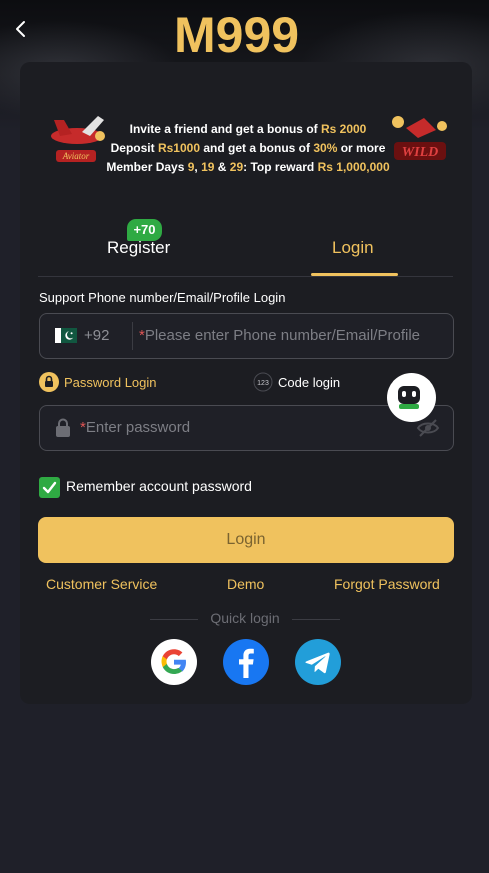  What do you see at coordinates (316, 619) in the screenshot?
I see `quick-login-divider-right` at bounding box center [316, 619].